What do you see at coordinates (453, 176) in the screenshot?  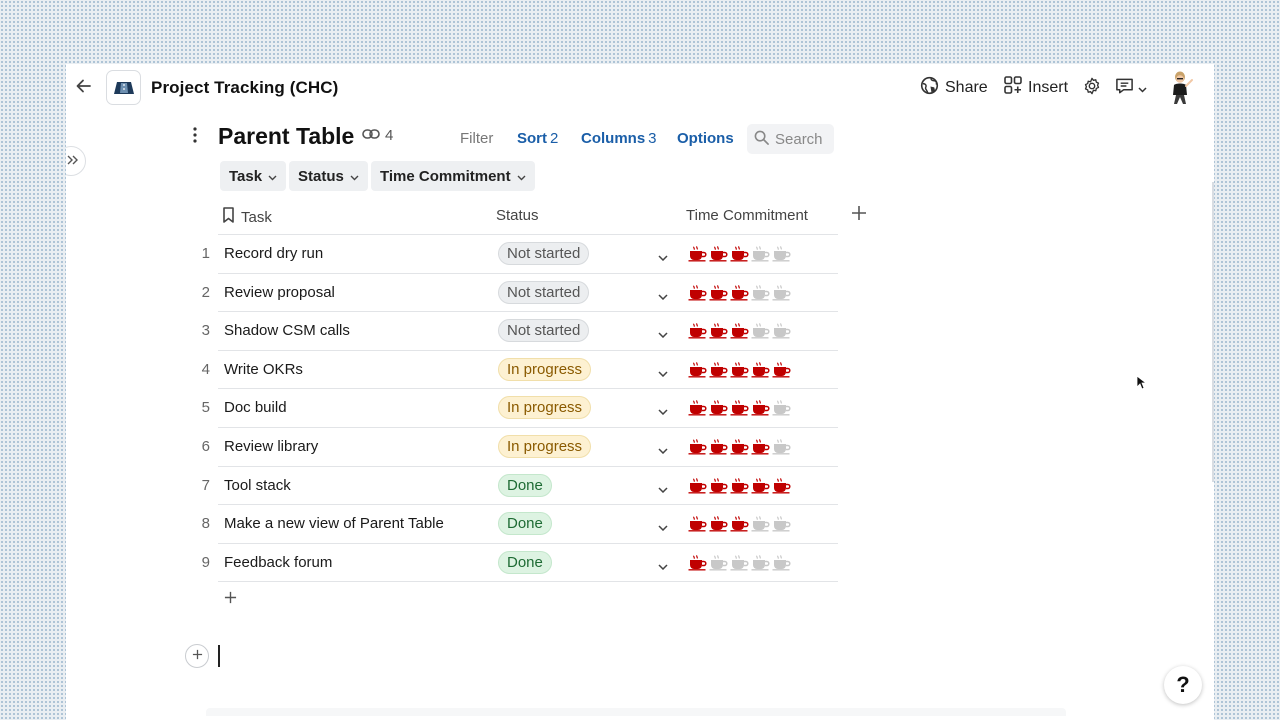 I see `group-chip-time-commitment: Time Commitment` at bounding box center [453, 176].